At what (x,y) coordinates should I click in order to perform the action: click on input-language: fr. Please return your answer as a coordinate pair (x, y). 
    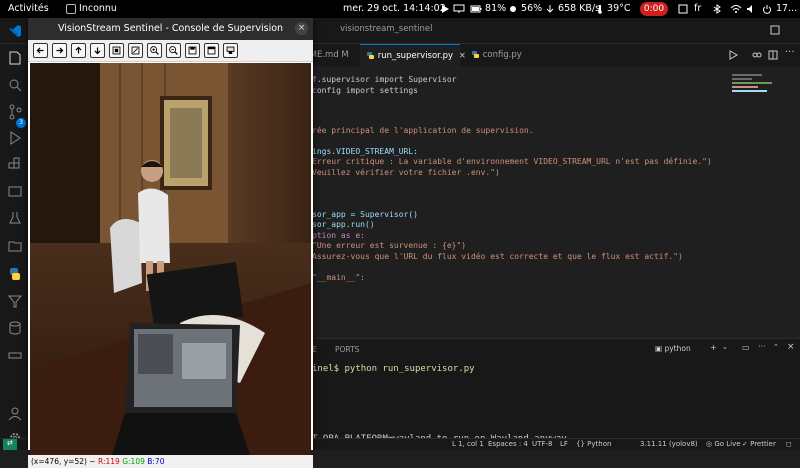
    Looking at the image, I should click on (697, 8).